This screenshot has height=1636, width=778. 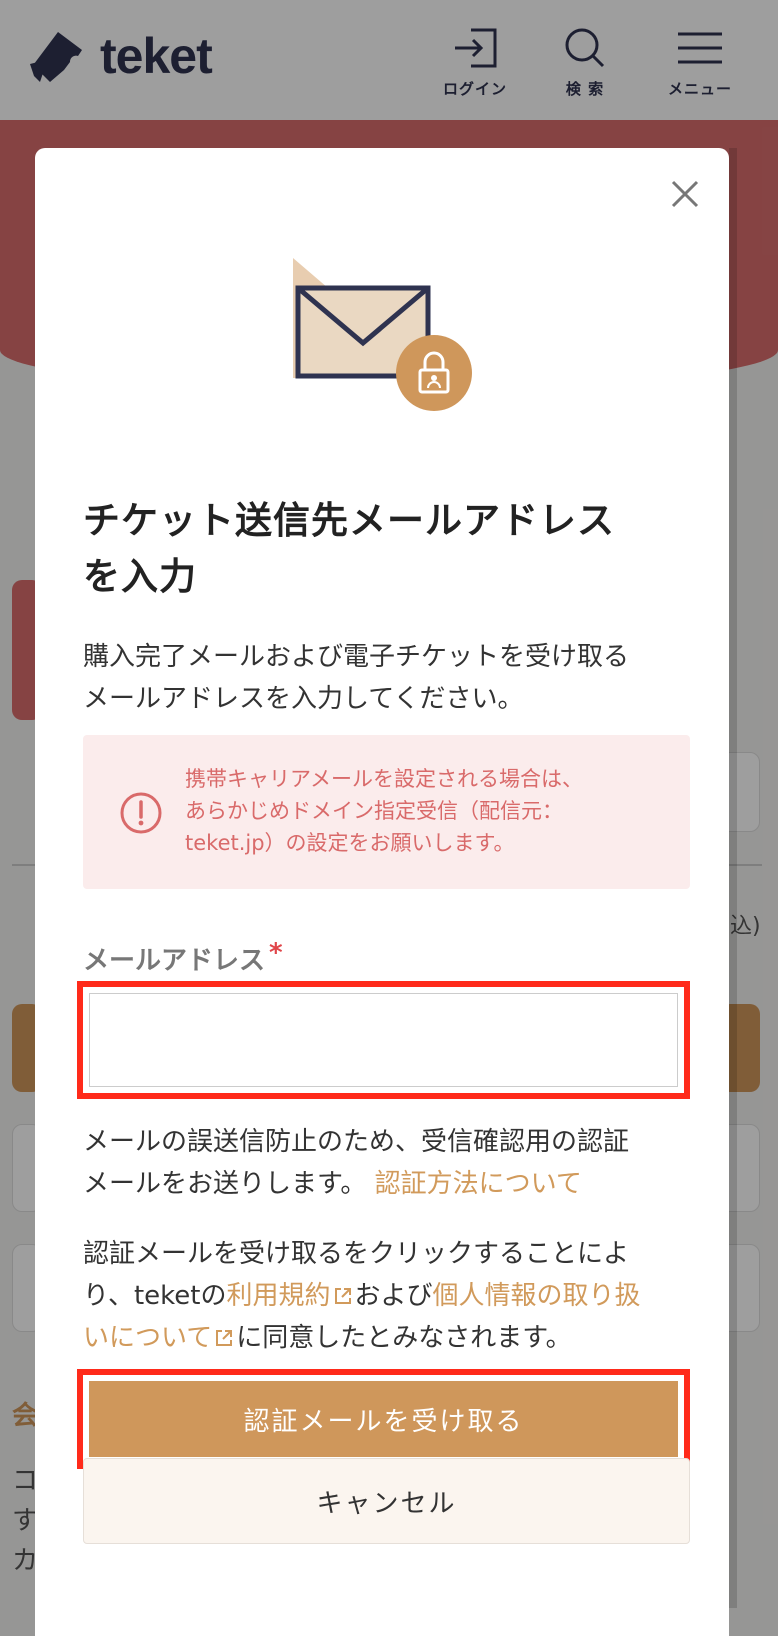 What do you see at coordinates (174, 961) in the screenshot?
I see `email-label-text: メールアドレス` at bounding box center [174, 961].